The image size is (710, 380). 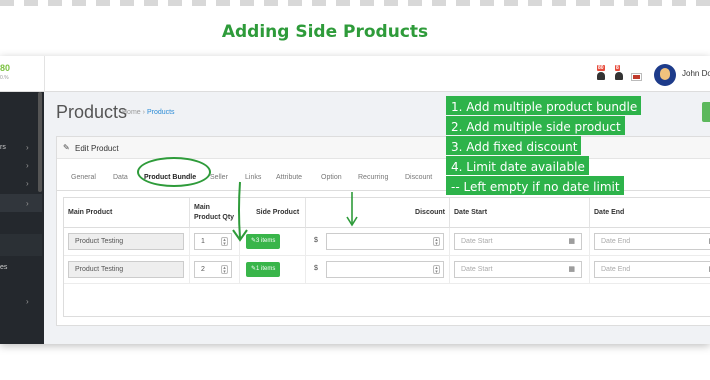 I want to click on logo: 80 0.%, so click(x=5, y=73).